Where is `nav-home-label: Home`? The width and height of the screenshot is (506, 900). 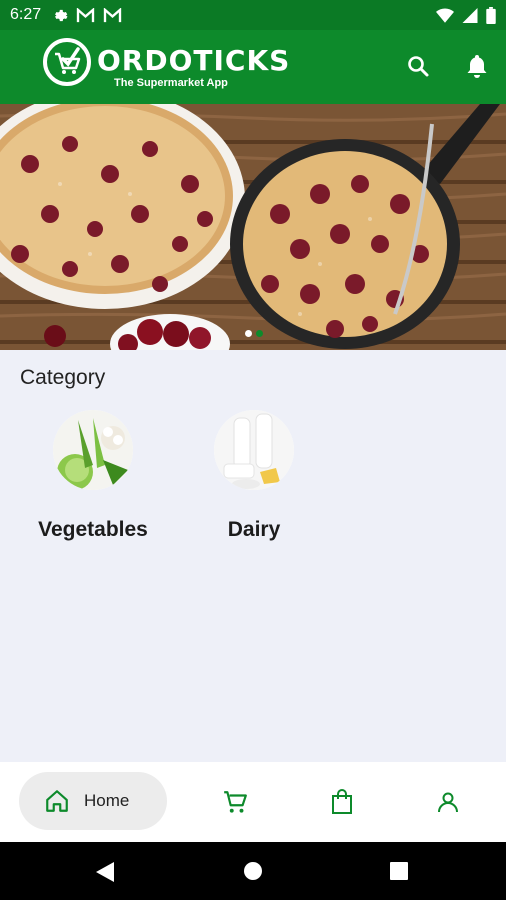 nav-home-label: Home is located at coordinates (107, 800).